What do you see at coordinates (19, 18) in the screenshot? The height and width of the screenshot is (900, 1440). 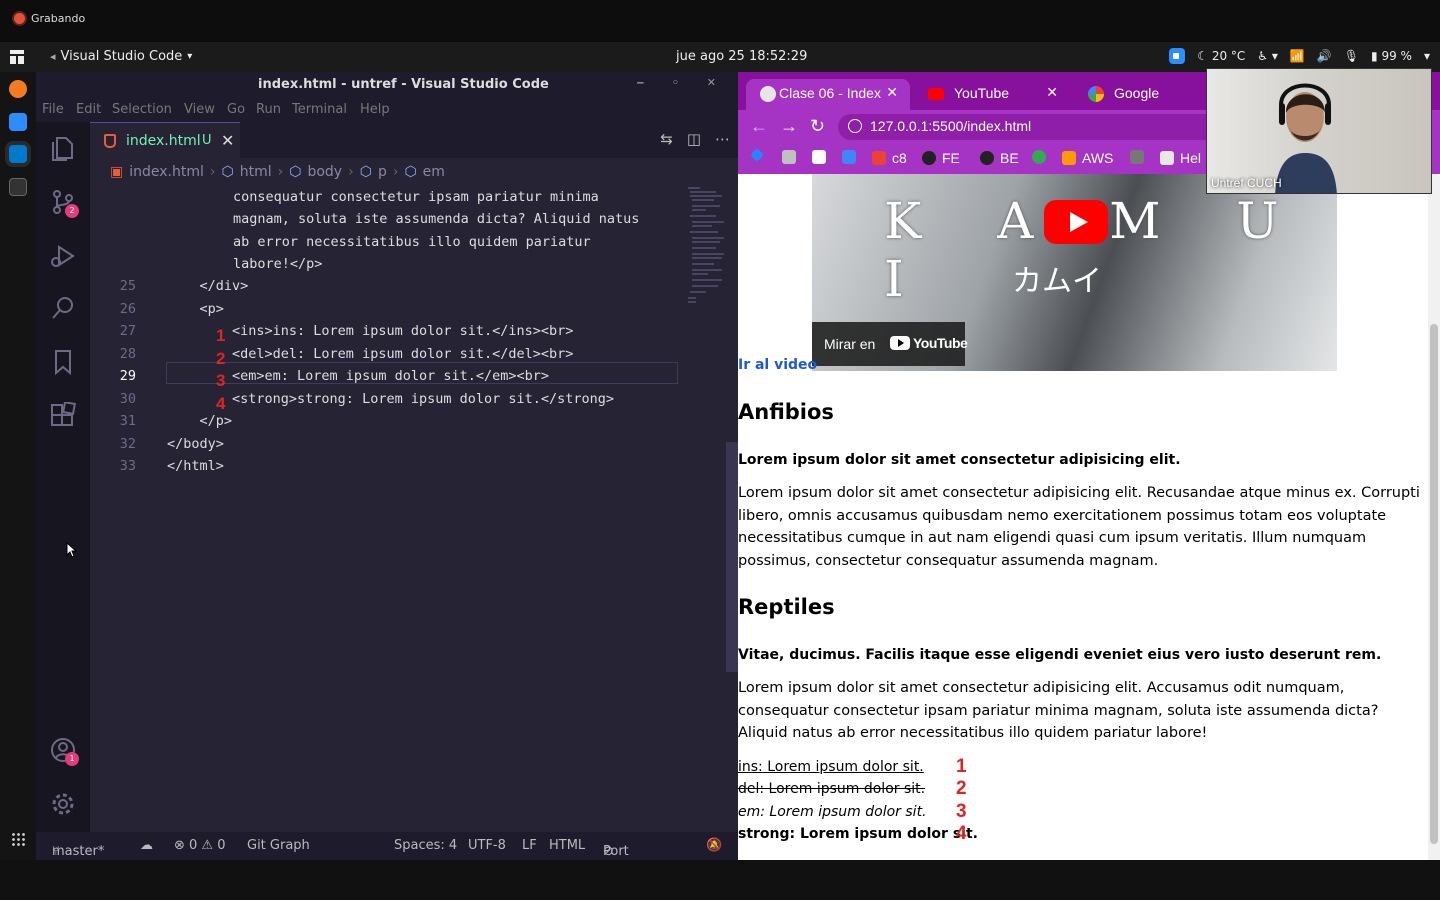 I see `record-icon` at bounding box center [19, 18].